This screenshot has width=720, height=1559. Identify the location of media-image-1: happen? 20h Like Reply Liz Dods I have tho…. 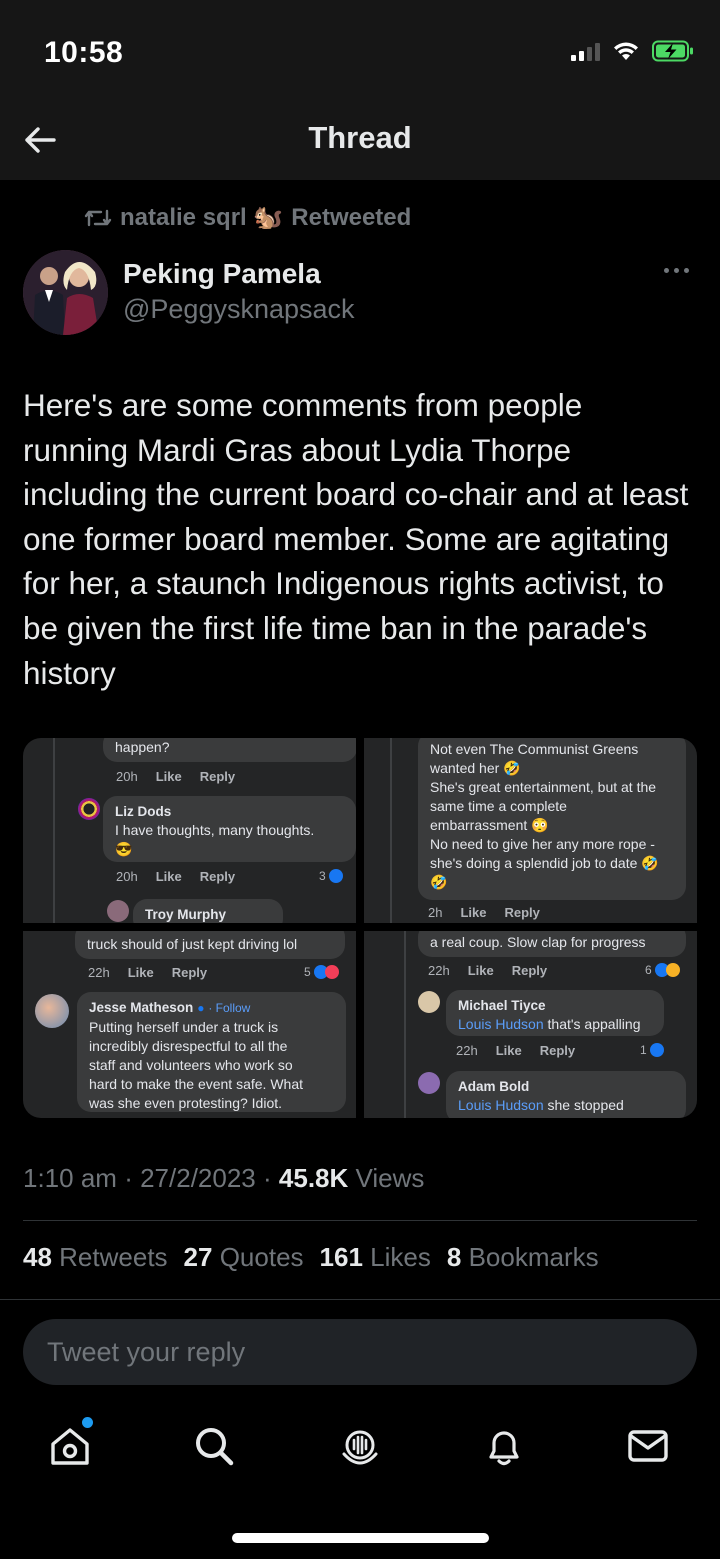
(189, 830).